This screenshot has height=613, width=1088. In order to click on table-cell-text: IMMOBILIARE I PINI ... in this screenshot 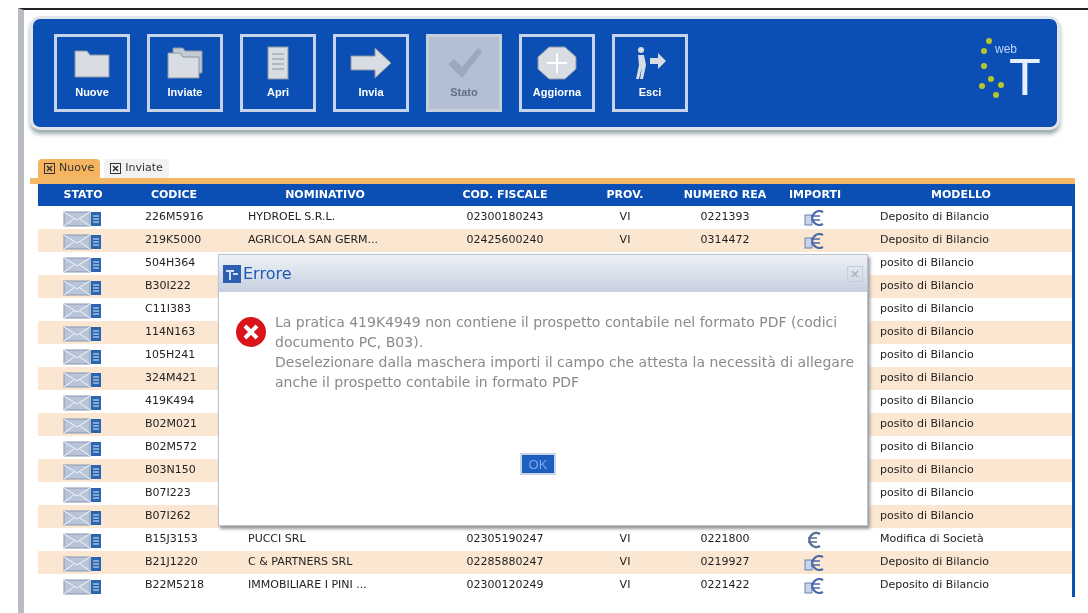, I will do `click(307, 585)`.